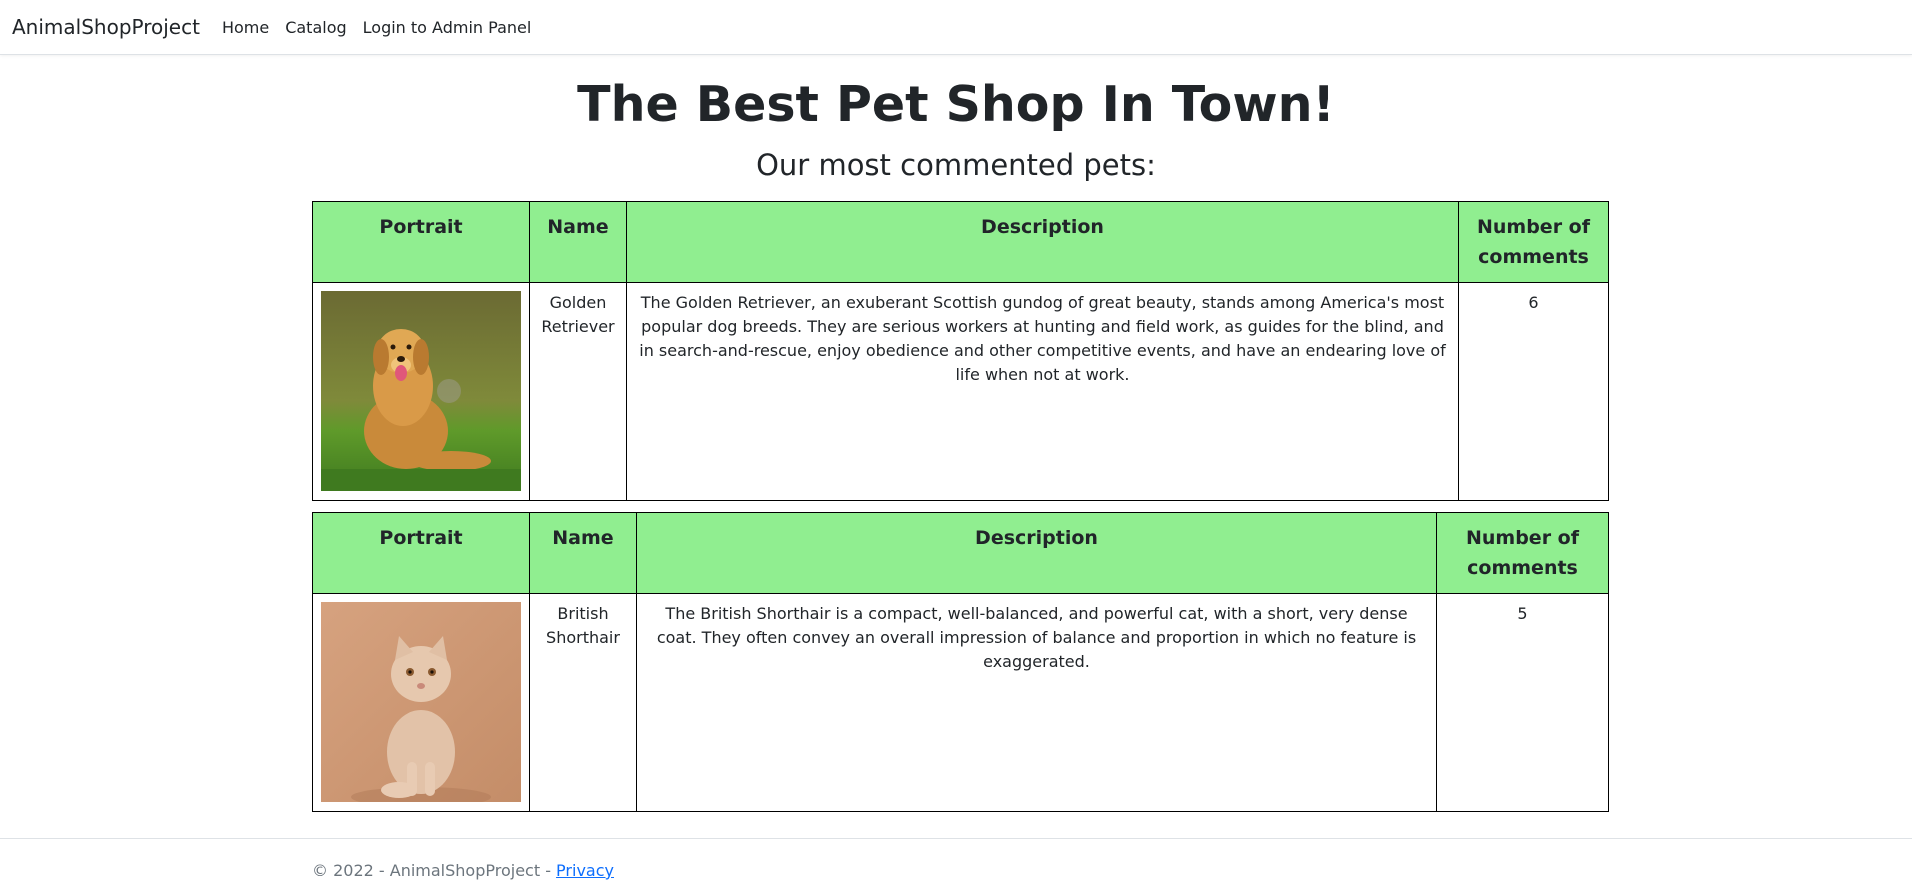 The width and height of the screenshot is (1912, 881). I want to click on pet-comments-count: 5, so click(1522, 702).